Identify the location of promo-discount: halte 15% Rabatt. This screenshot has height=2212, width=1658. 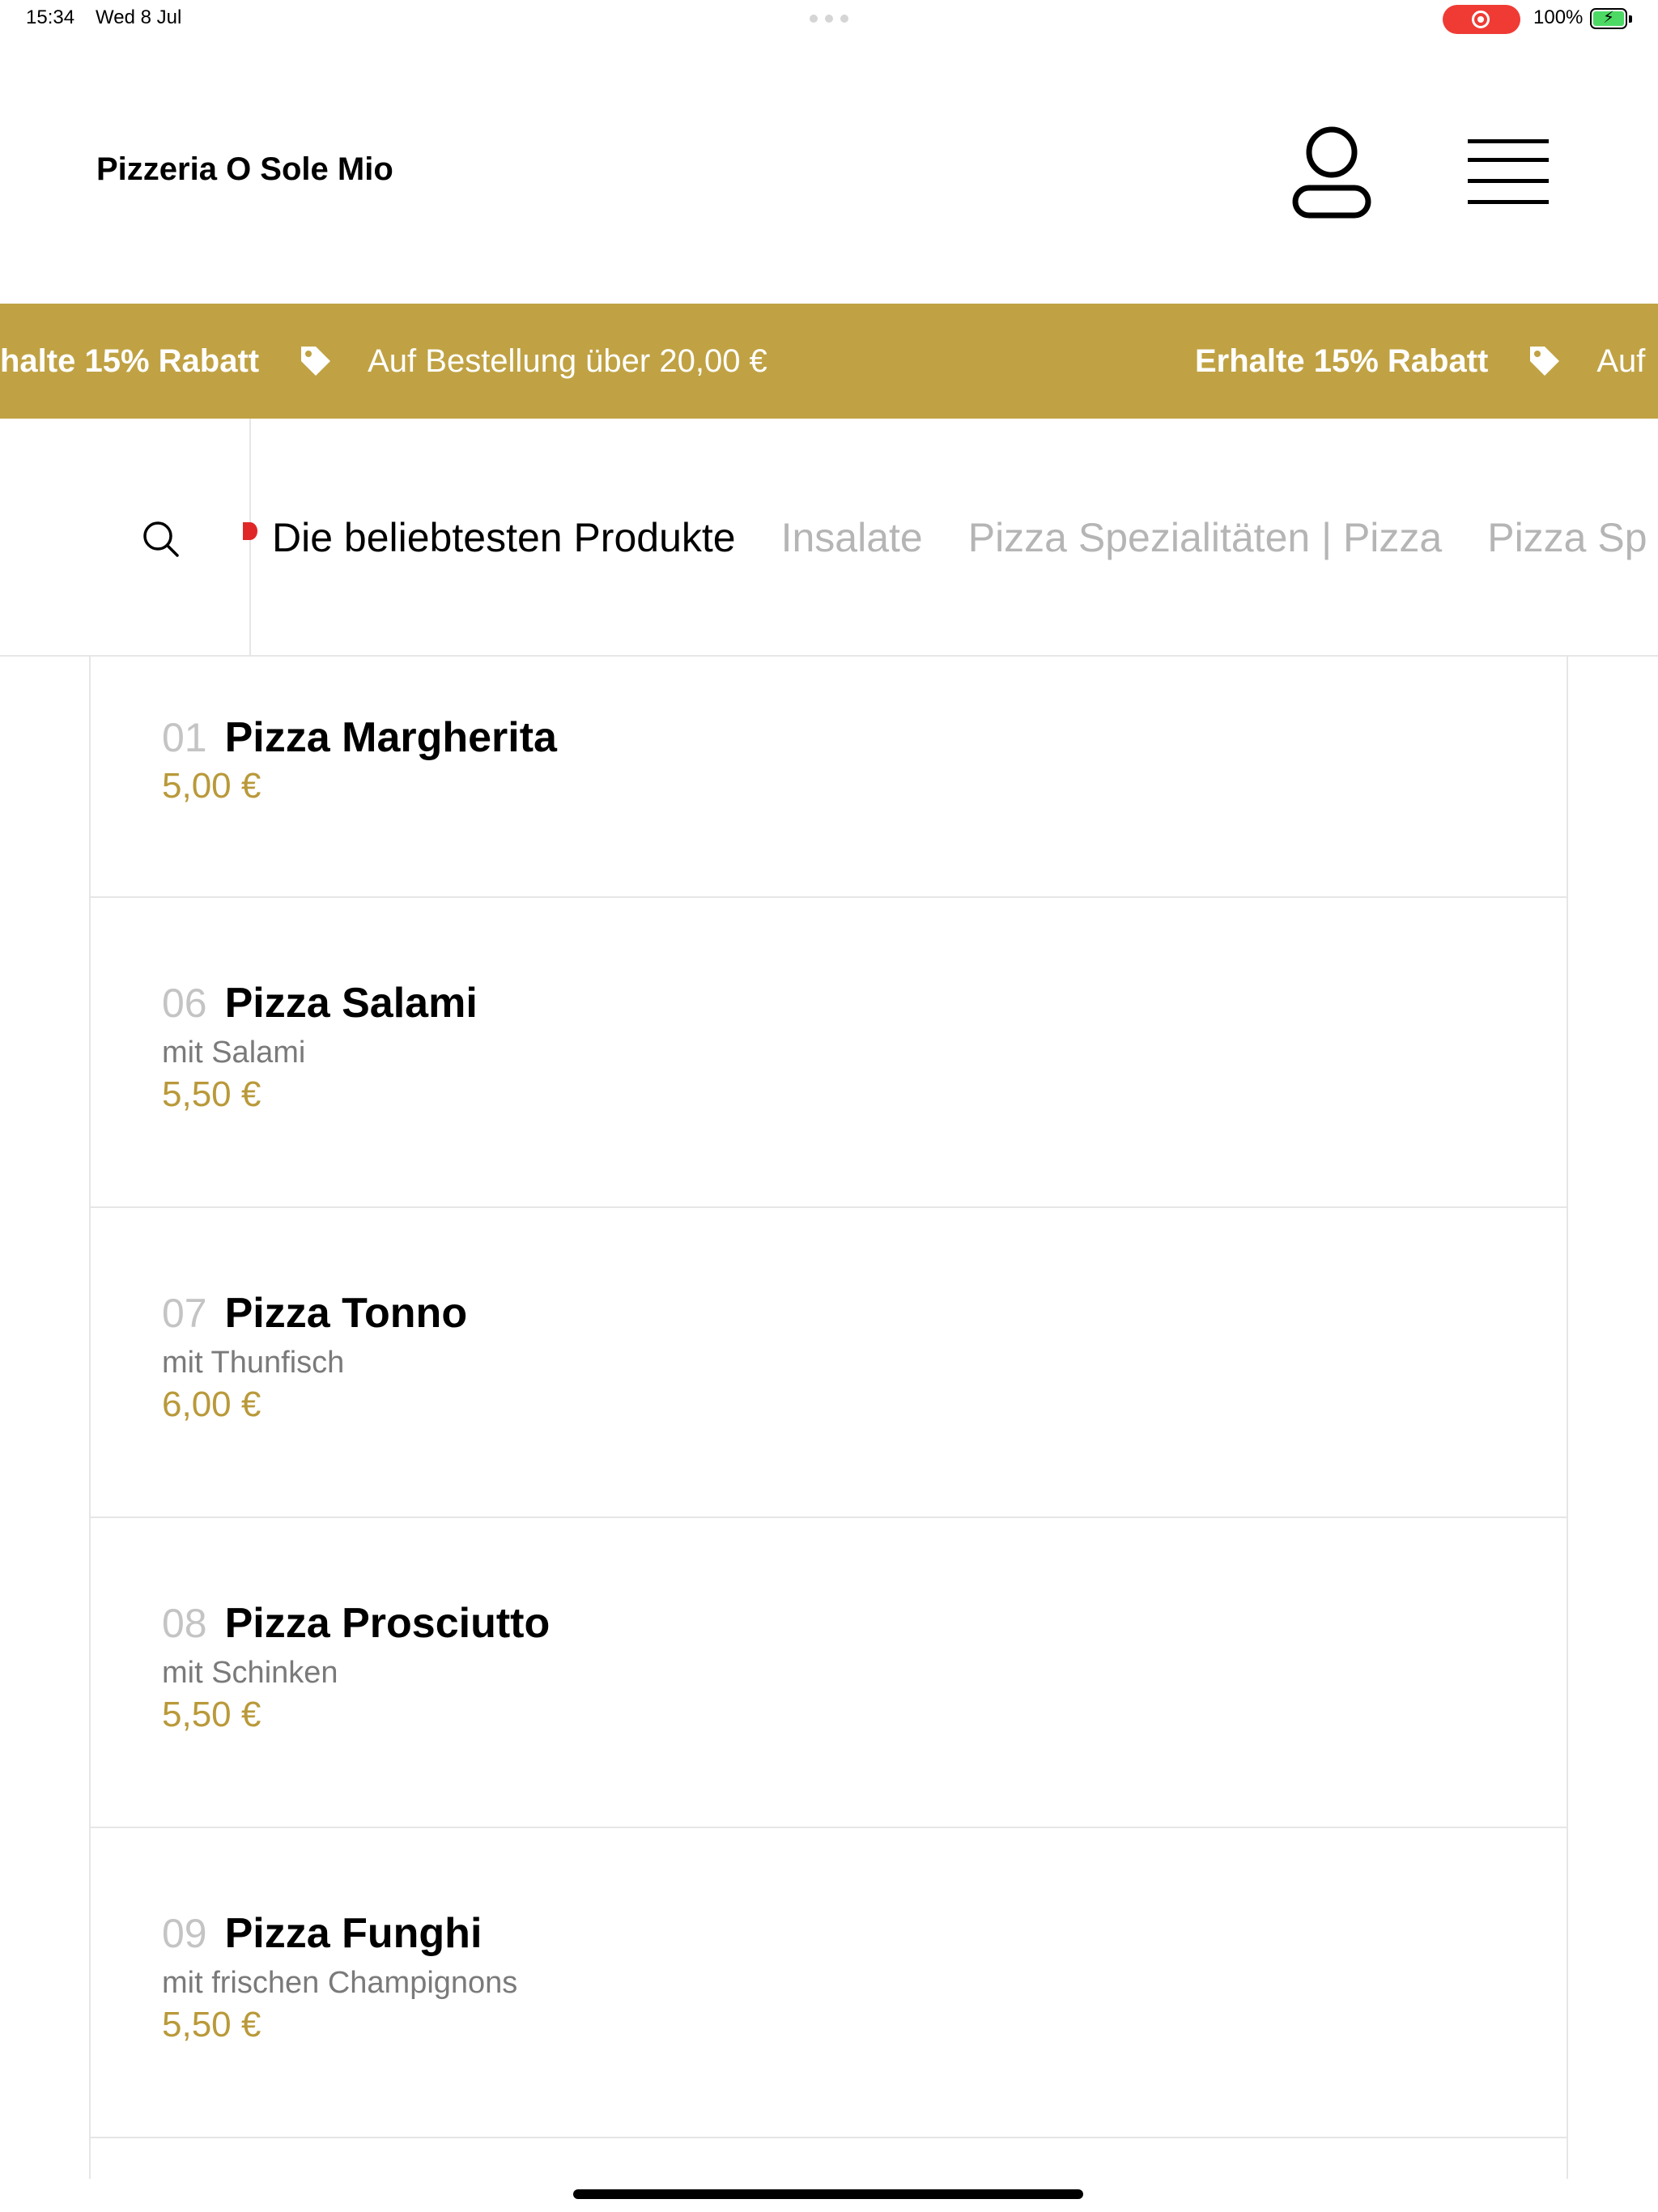
(130, 360).